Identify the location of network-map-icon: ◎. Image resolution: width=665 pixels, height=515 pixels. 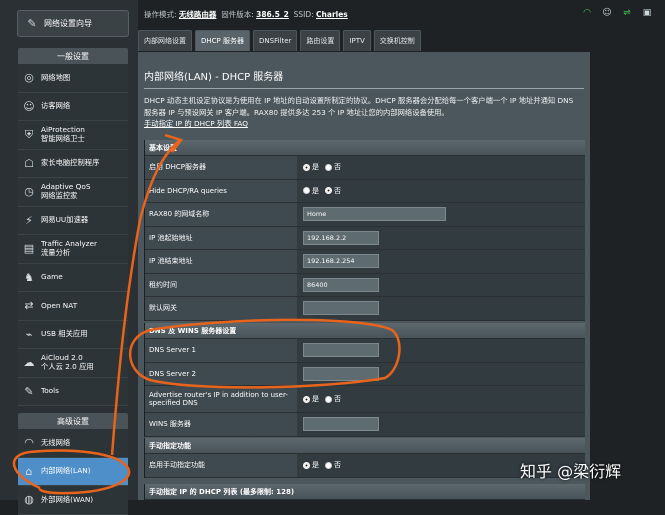
(29, 78).